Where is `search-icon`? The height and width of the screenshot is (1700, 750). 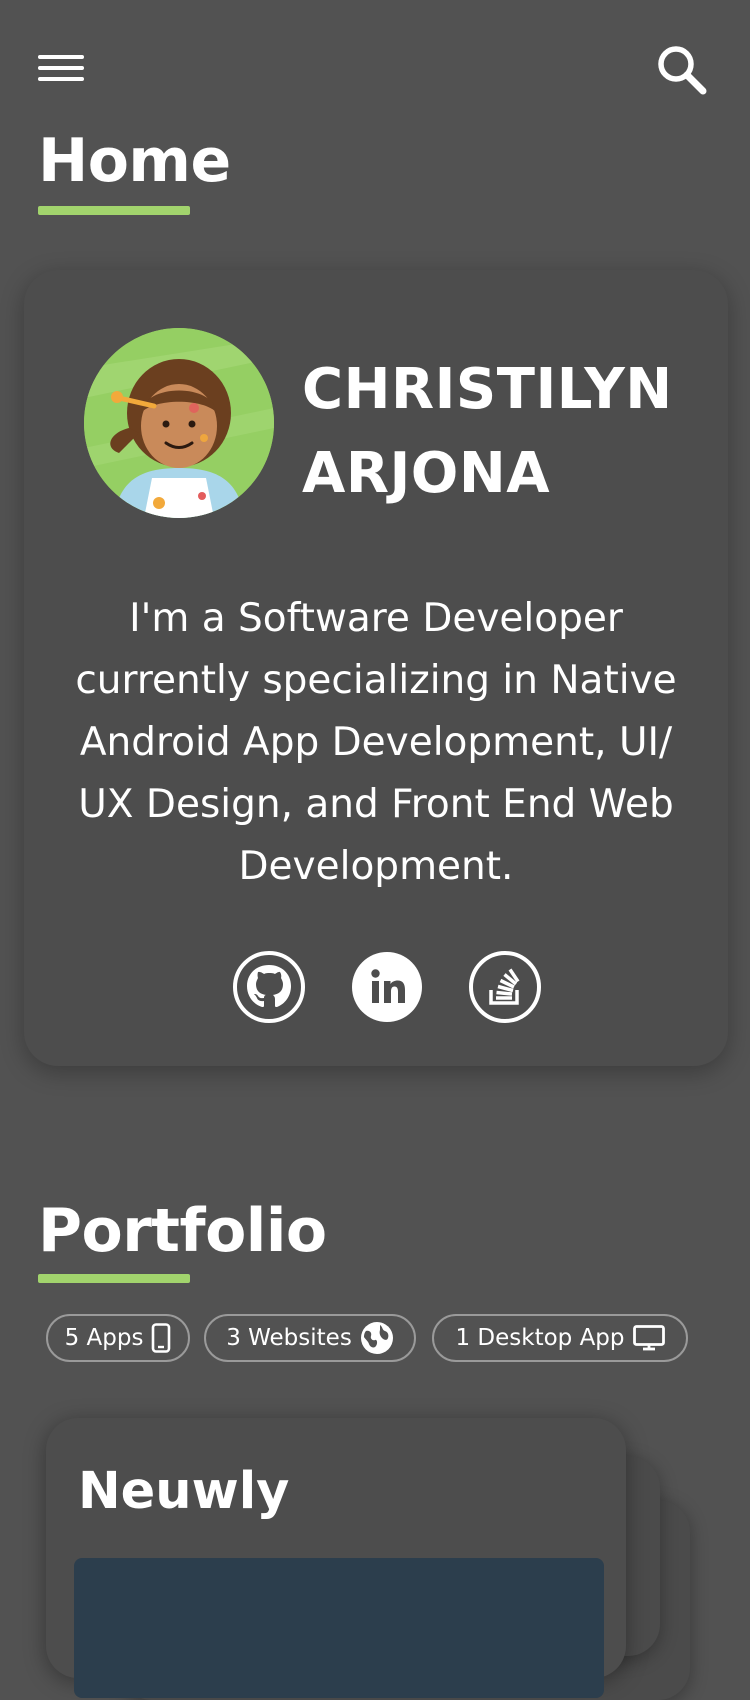
search-icon is located at coordinates (682, 70).